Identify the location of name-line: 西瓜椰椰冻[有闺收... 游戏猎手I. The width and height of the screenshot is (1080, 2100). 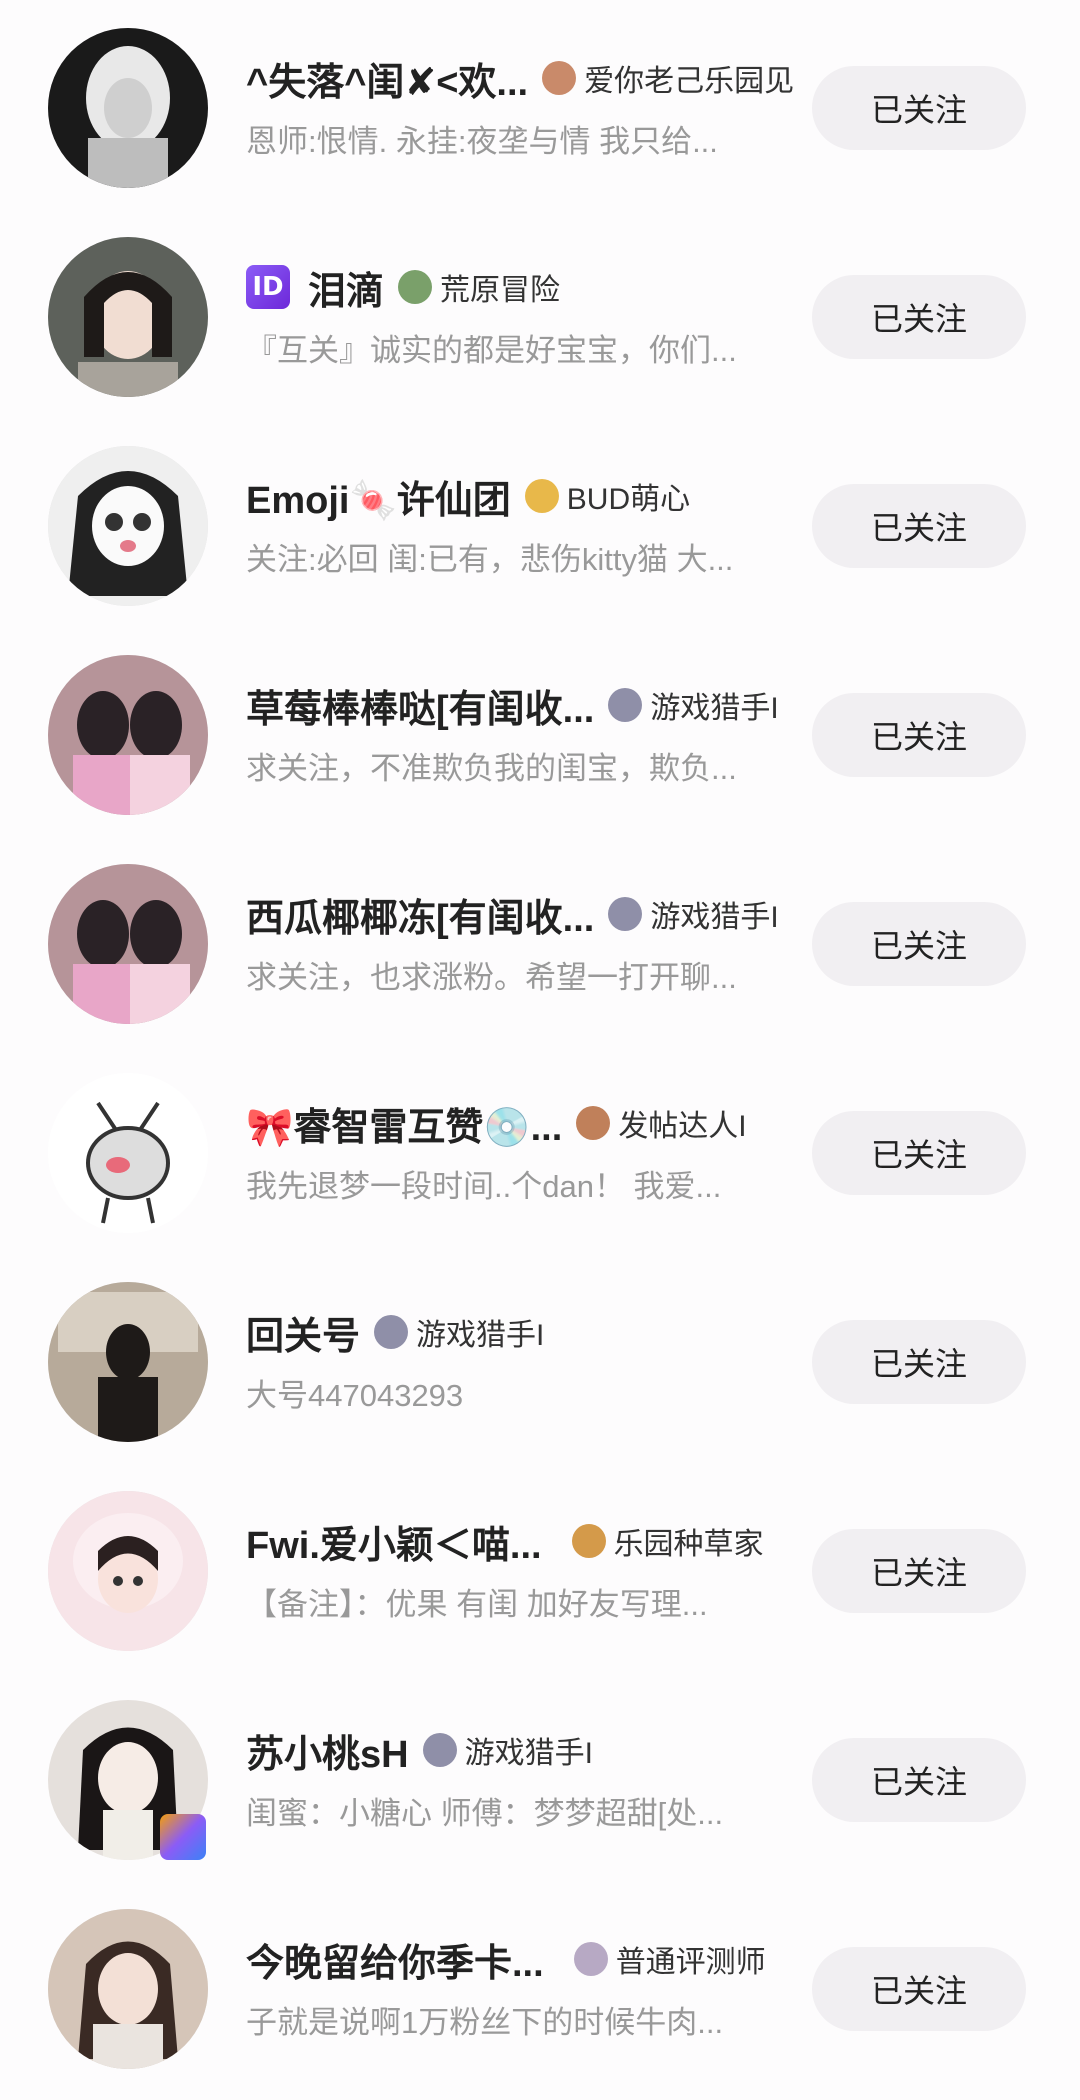
(526, 914).